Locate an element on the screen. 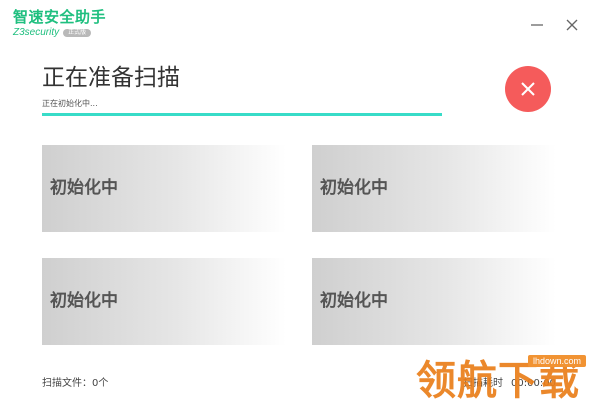 This screenshot has height=410, width=599. app-subtitle-row: Z3security 正式版 is located at coordinates (59, 33).